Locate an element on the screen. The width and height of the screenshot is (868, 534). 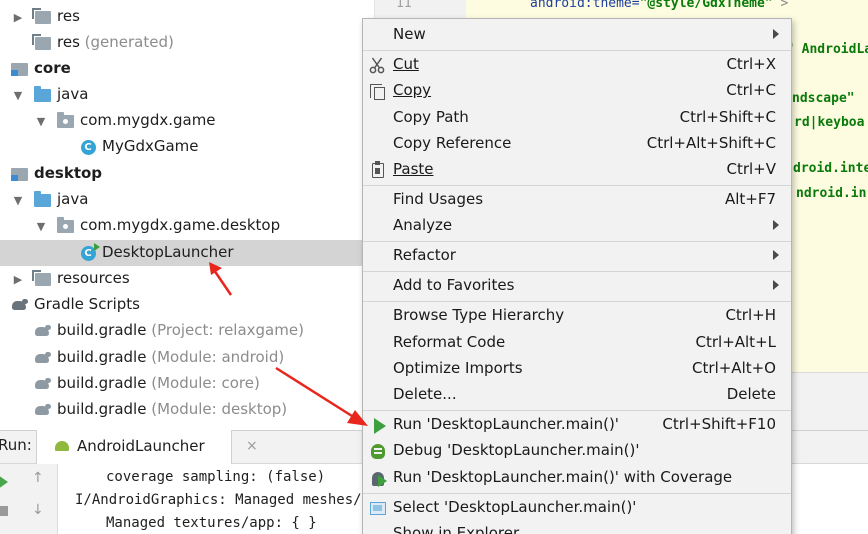
tree-item-build-gradle-project: build.gradle (Project: relaxgame) is located at coordinates (181, 331).